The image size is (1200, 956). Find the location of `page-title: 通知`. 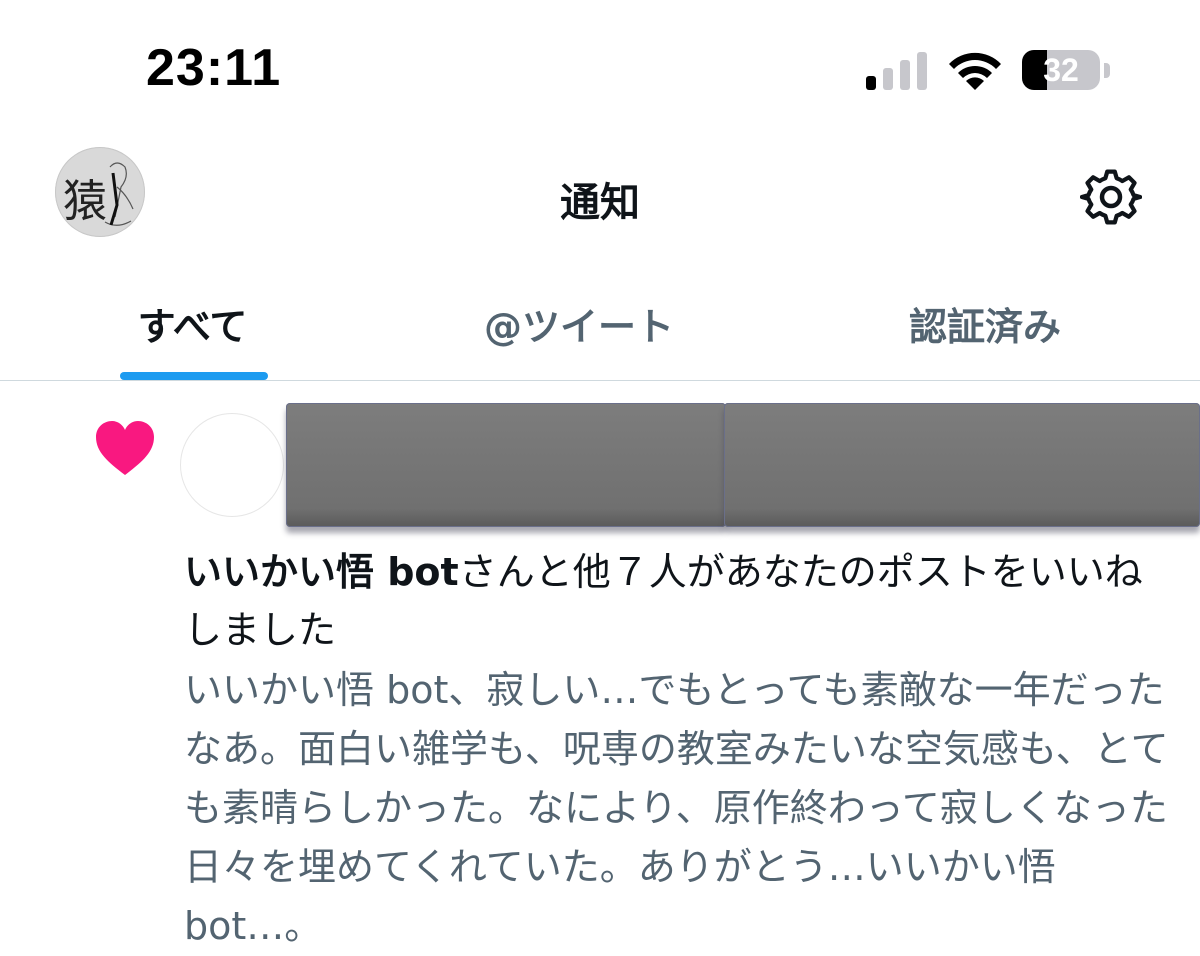

page-title: 通知 is located at coordinates (600, 203).